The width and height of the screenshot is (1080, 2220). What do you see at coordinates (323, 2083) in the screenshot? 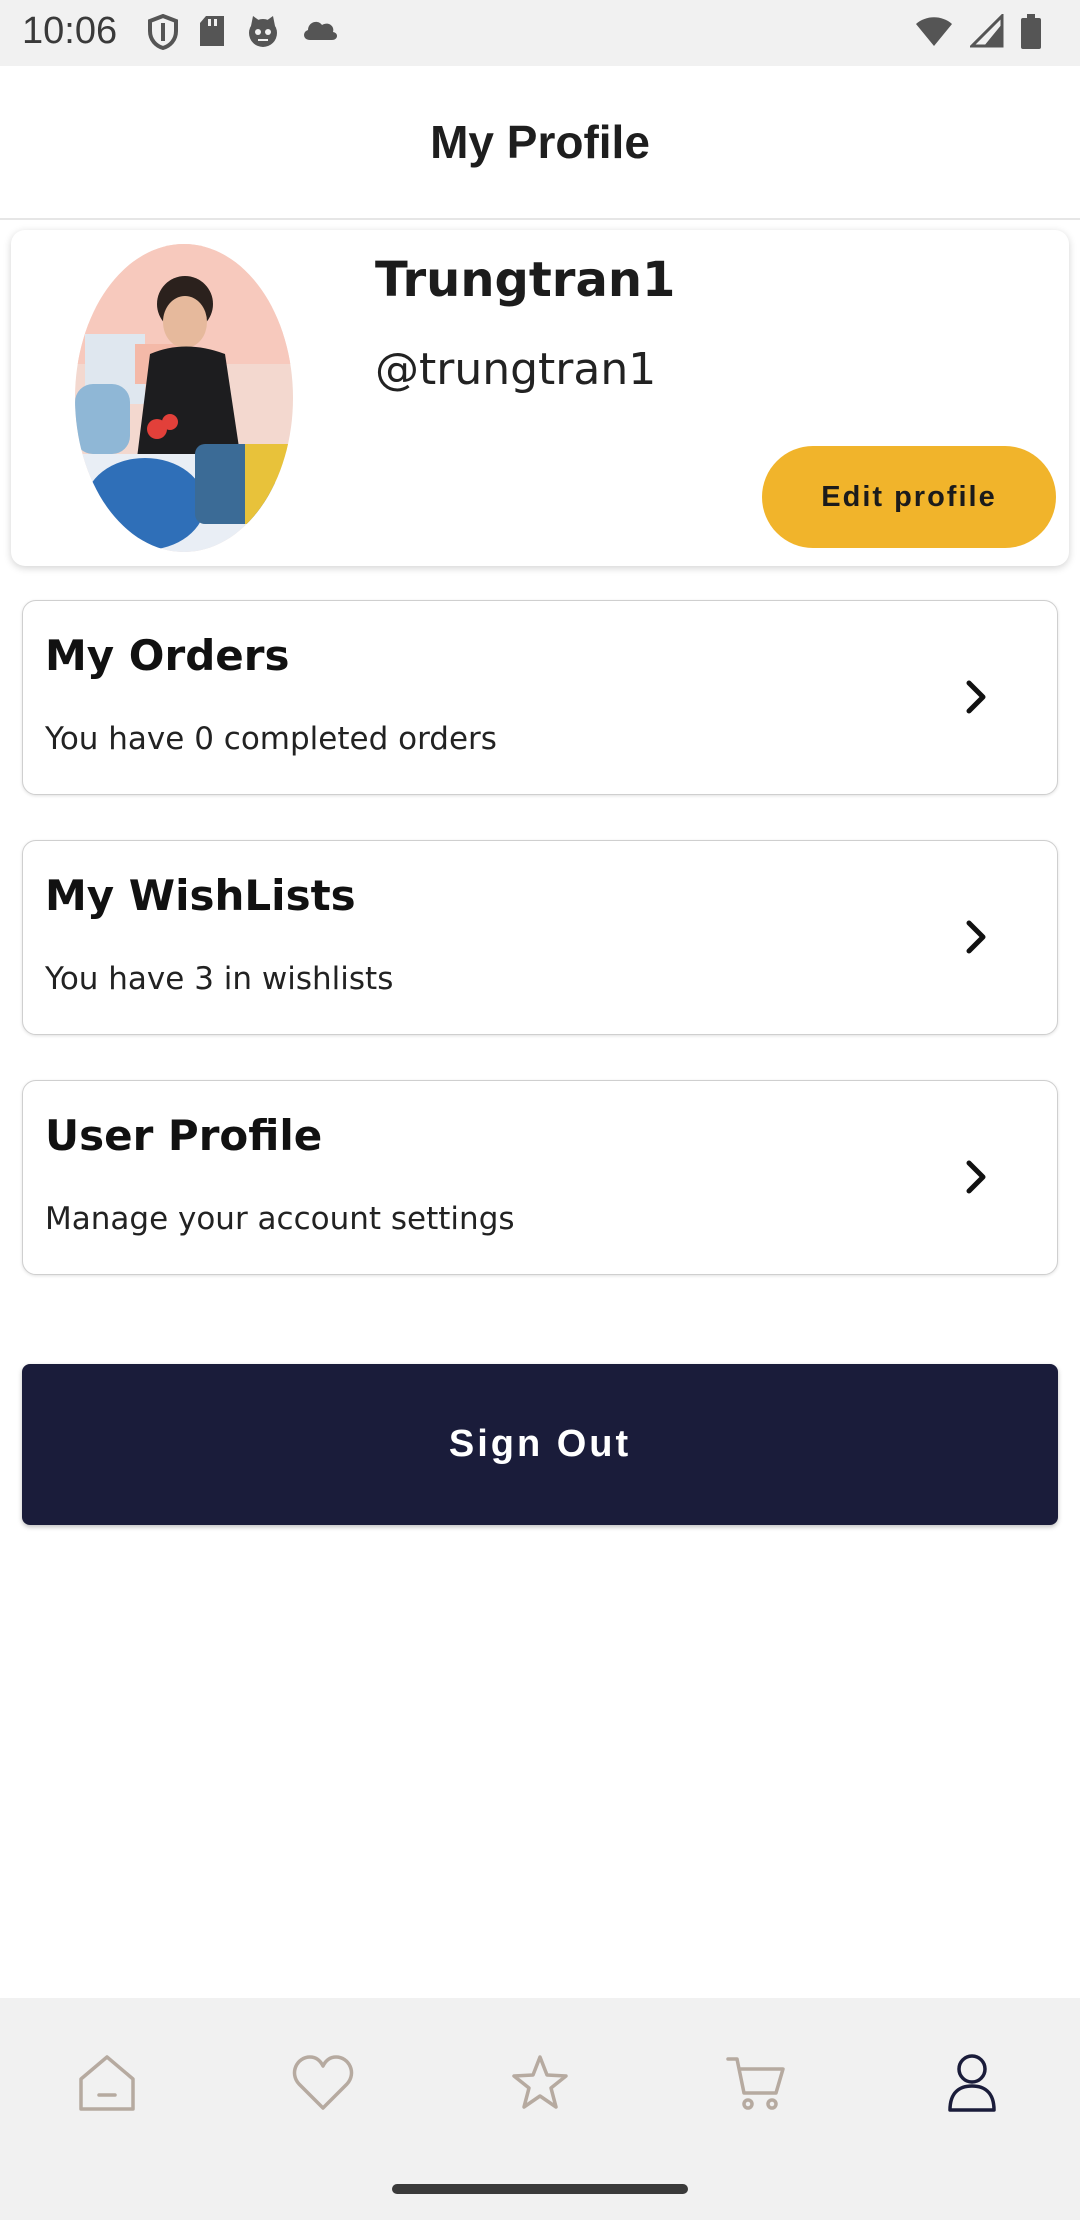
I see `heart-icon` at bounding box center [323, 2083].